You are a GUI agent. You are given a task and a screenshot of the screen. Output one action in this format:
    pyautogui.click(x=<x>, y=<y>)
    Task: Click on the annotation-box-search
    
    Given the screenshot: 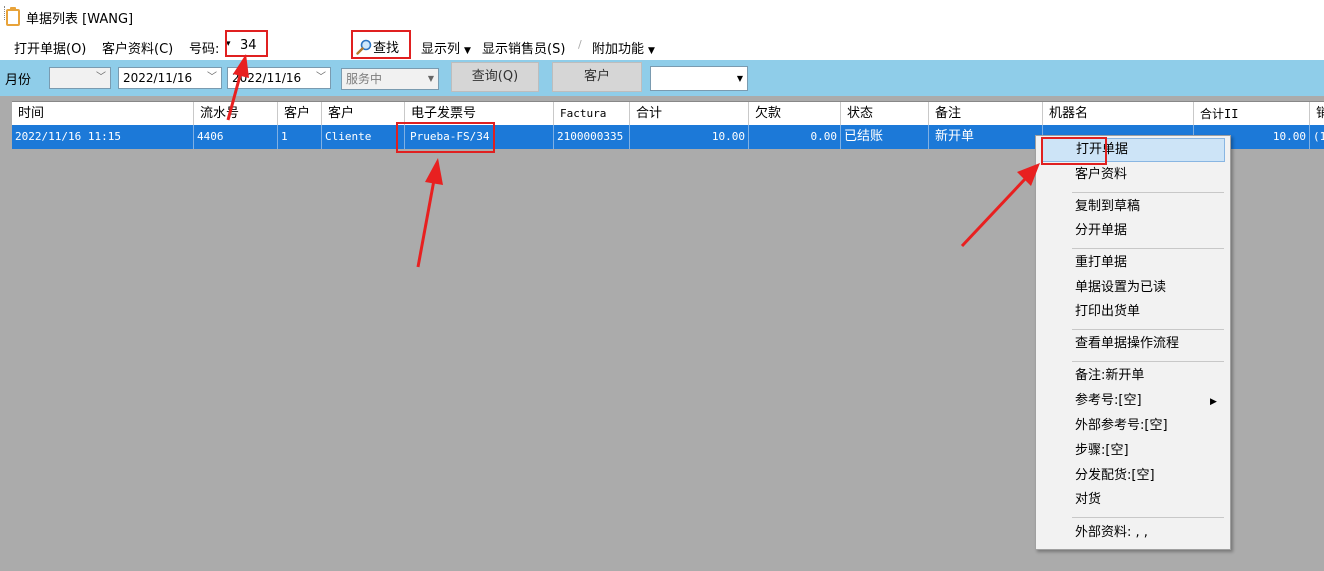 What is the action you would take?
    pyautogui.click(x=381, y=44)
    